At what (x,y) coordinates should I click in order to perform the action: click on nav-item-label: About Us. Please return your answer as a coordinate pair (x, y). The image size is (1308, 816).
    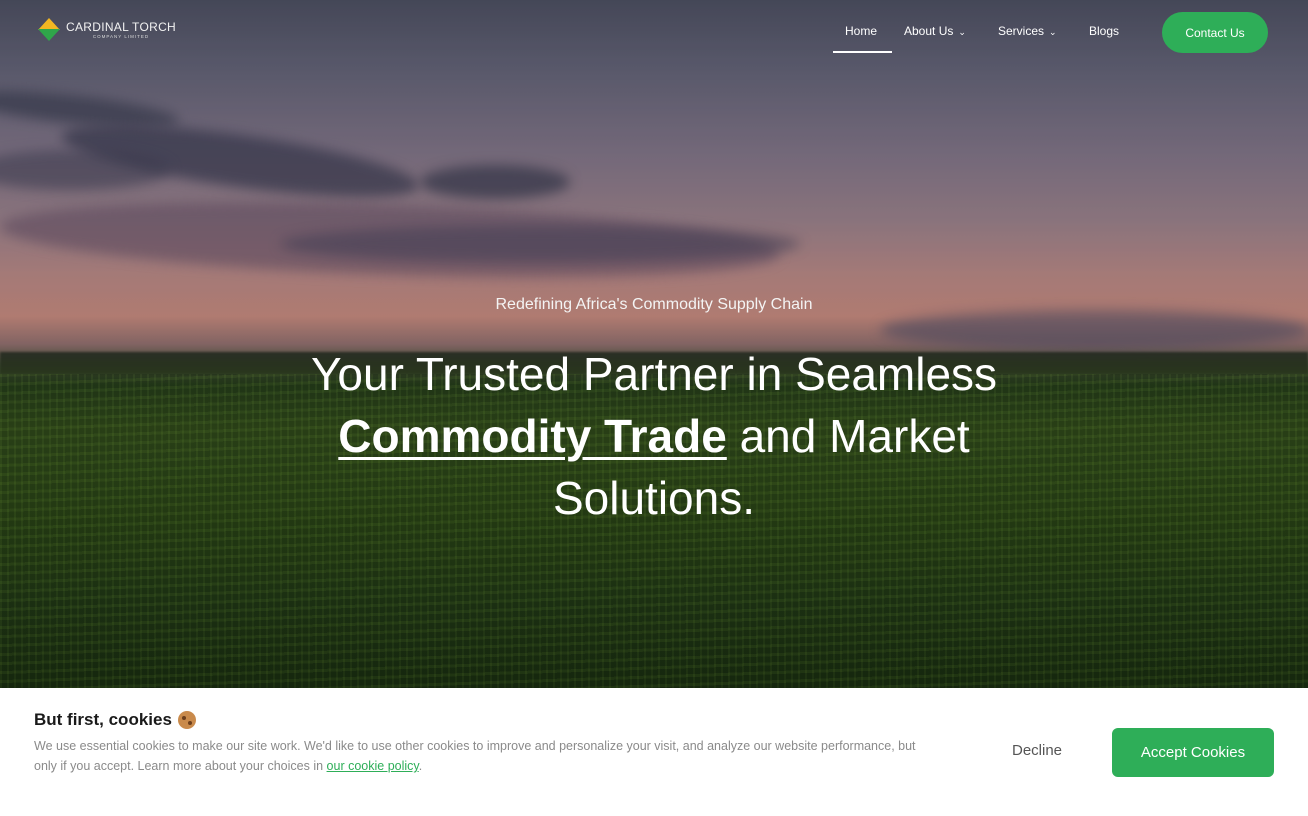
    Looking at the image, I should click on (929, 31).